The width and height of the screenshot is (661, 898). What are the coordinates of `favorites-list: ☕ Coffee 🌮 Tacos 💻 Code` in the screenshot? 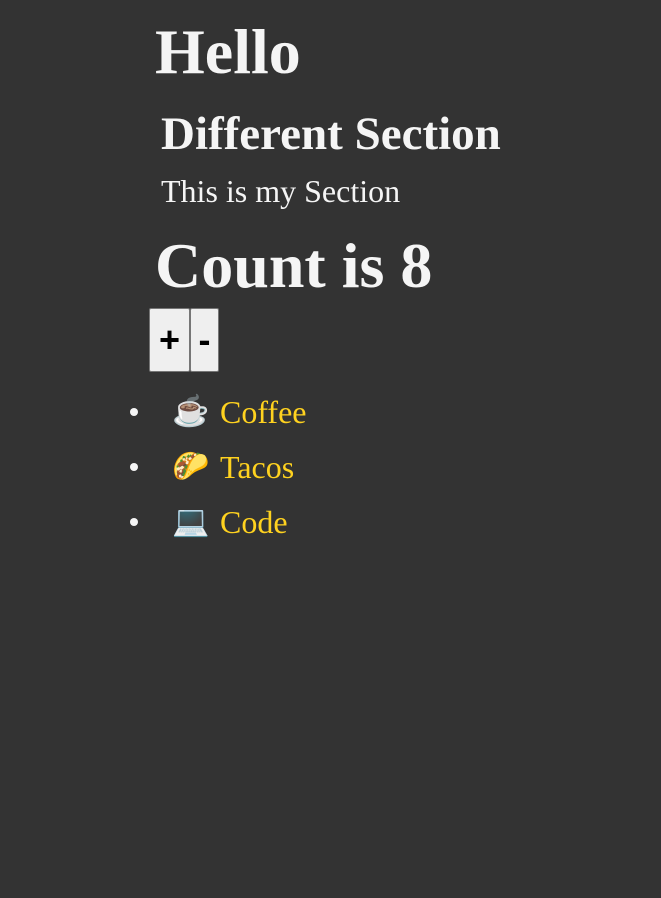 It's located at (215, 466).